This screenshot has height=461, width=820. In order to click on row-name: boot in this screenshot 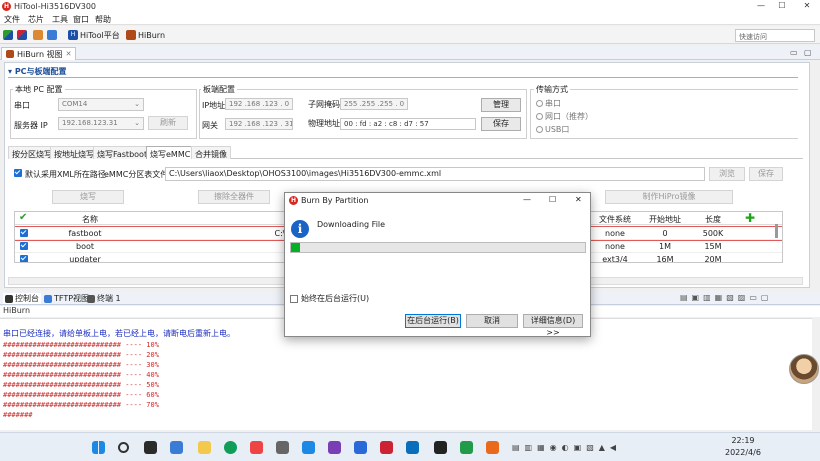, I will do `click(84, 246)`.